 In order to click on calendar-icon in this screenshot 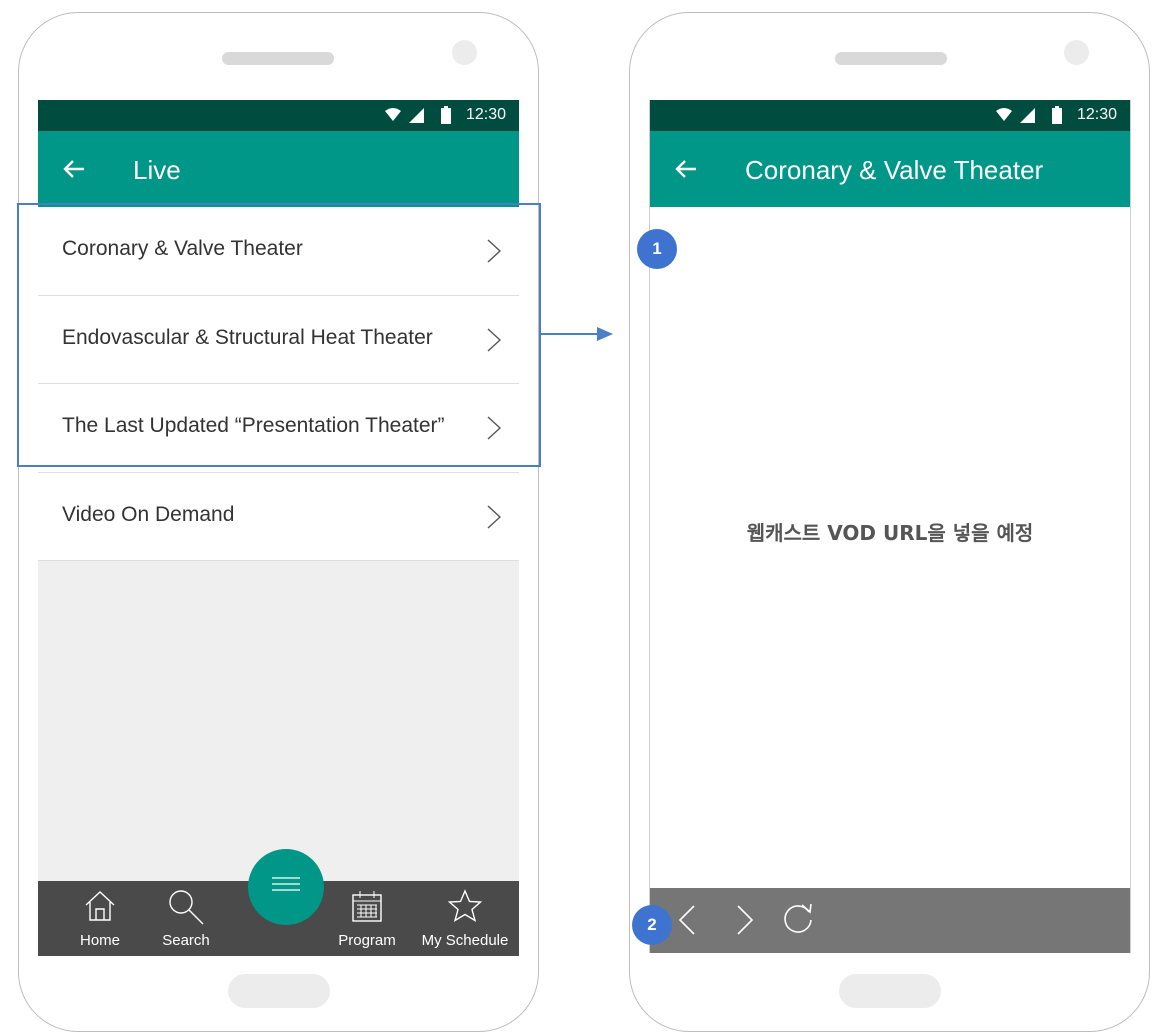, I will do `click(367, 906)`.